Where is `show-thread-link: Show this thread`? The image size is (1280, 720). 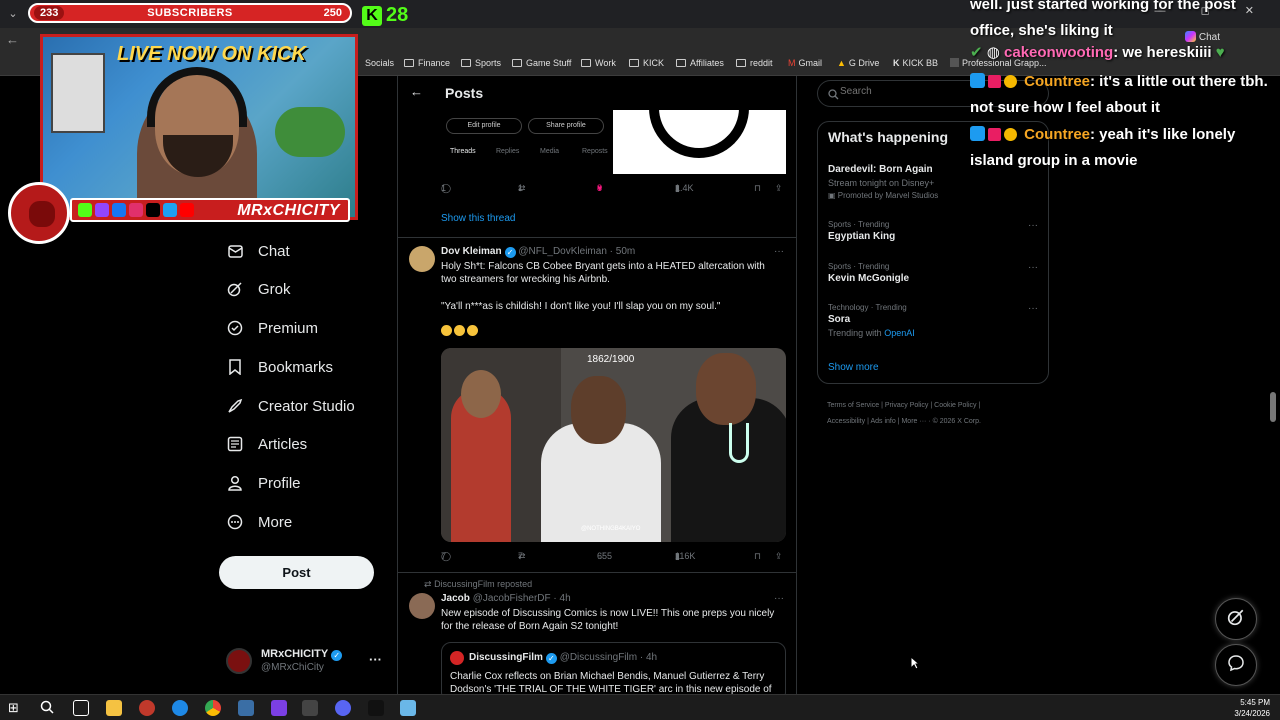
show-thread-link: Show this thread is located at coordinates (478, 218).